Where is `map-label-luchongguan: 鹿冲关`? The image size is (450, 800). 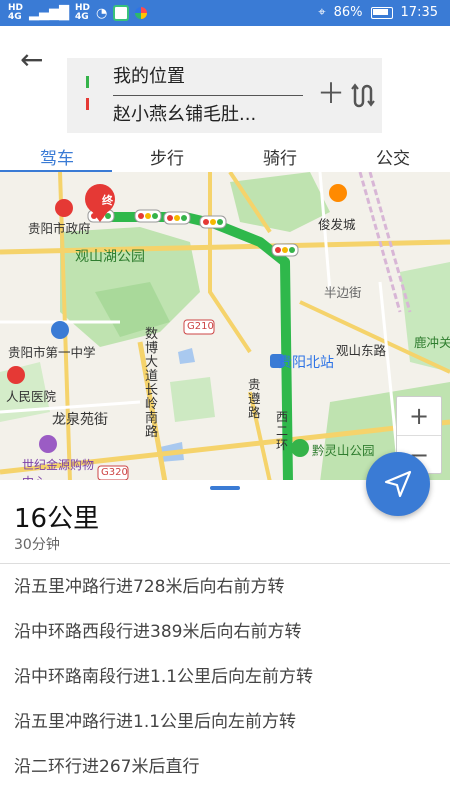
map-label-luchongguan: 鹿冲关 is located at coordinates (432, 342).